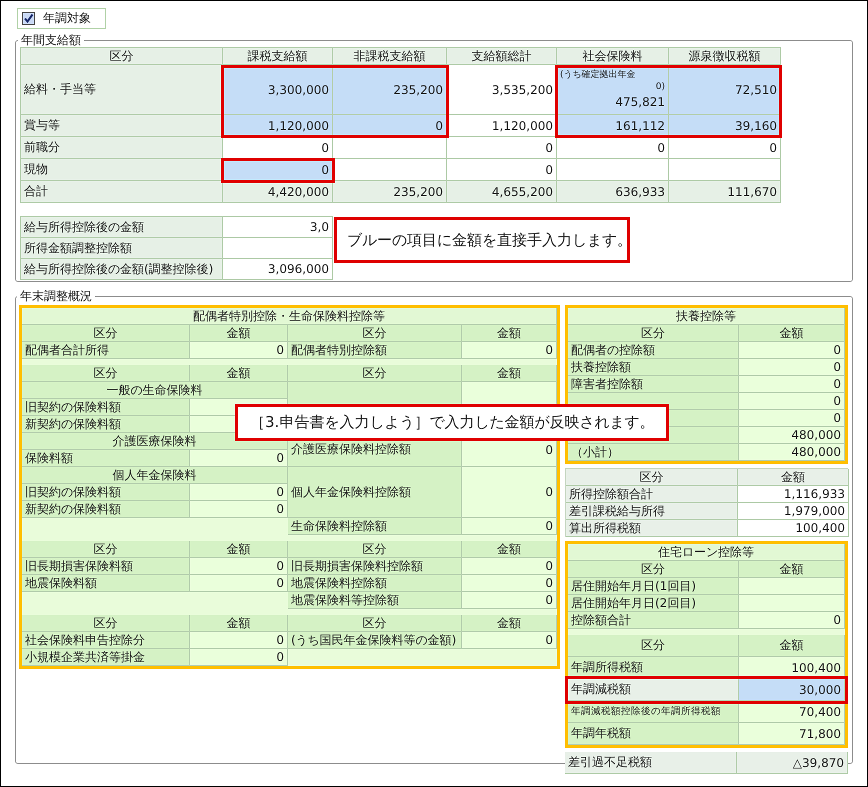  I want to click on panel-title: 配偶者特別控除・生命保険料控除等, so click(289, 316).